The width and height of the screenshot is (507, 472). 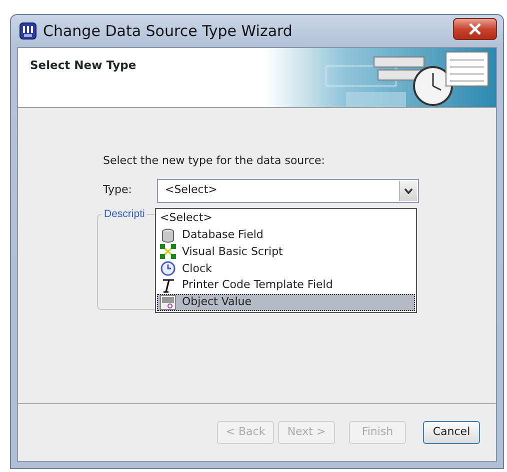 I want to click on type-dropdown: <Select>, so click(x=287, y=190).